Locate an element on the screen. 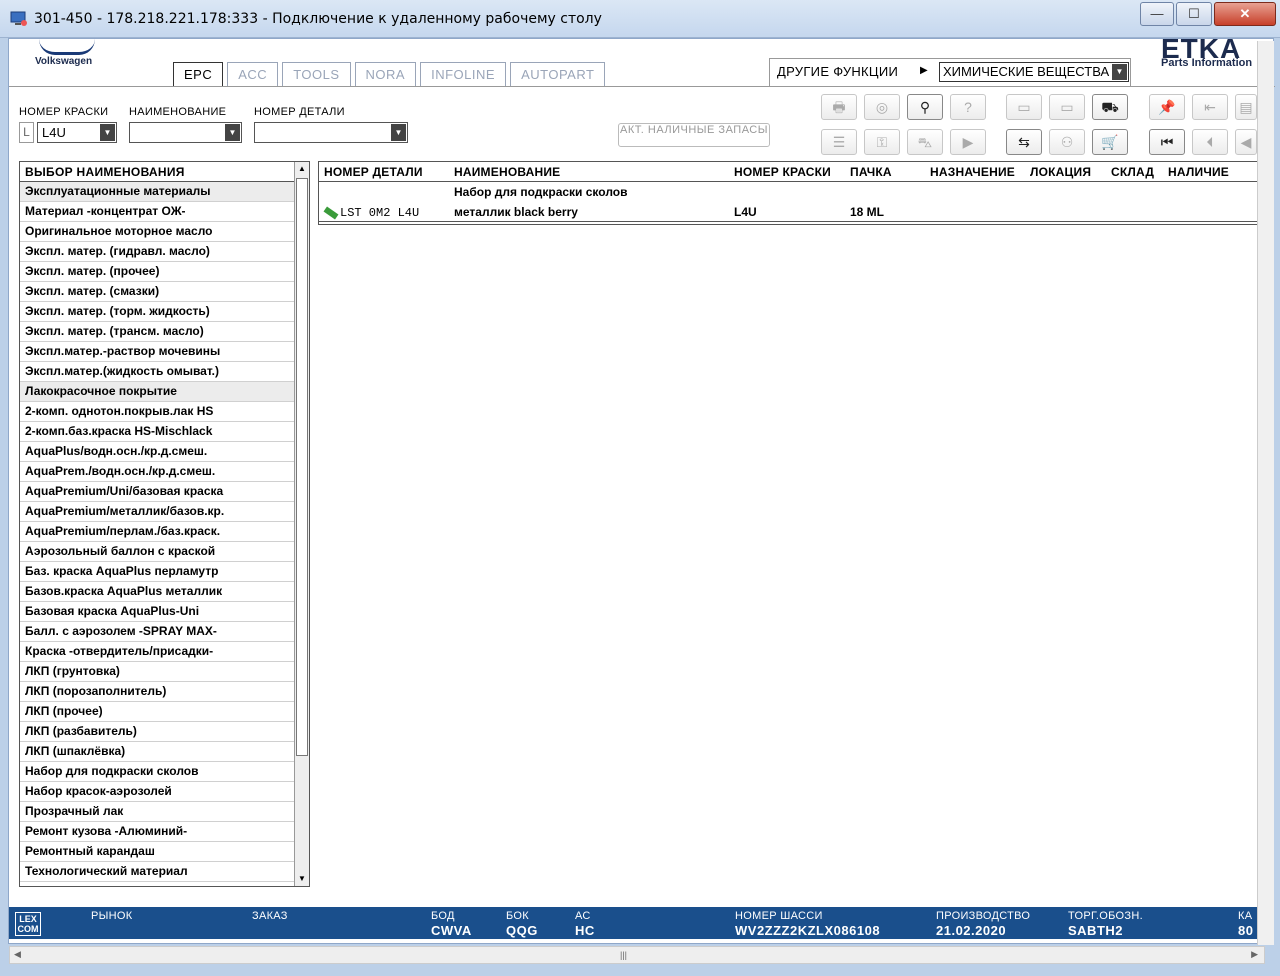  tab-tools: TOOLS is located at coordinates (316, 74).